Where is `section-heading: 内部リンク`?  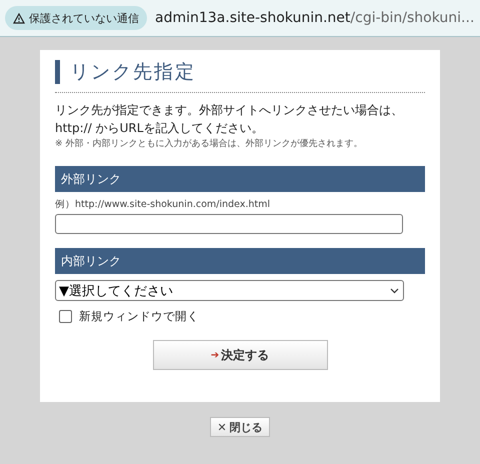
section-heading: 内部リンク is located at coordinates (240, 261).